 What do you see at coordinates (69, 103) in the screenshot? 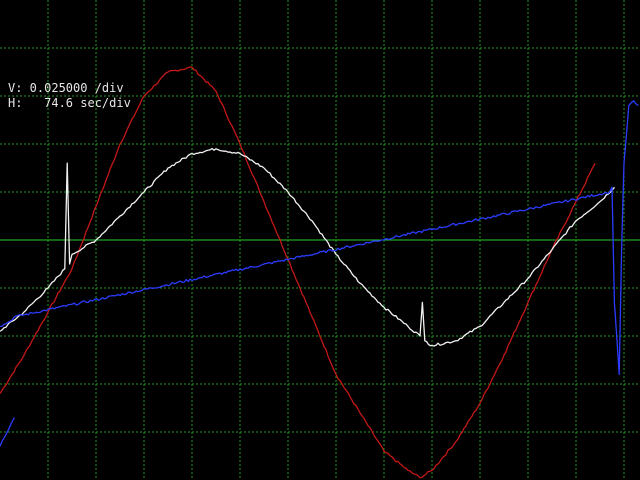
I see `horizontal-scale-readout: H: 74.6 sec/div` at bounding box center [69, 103].